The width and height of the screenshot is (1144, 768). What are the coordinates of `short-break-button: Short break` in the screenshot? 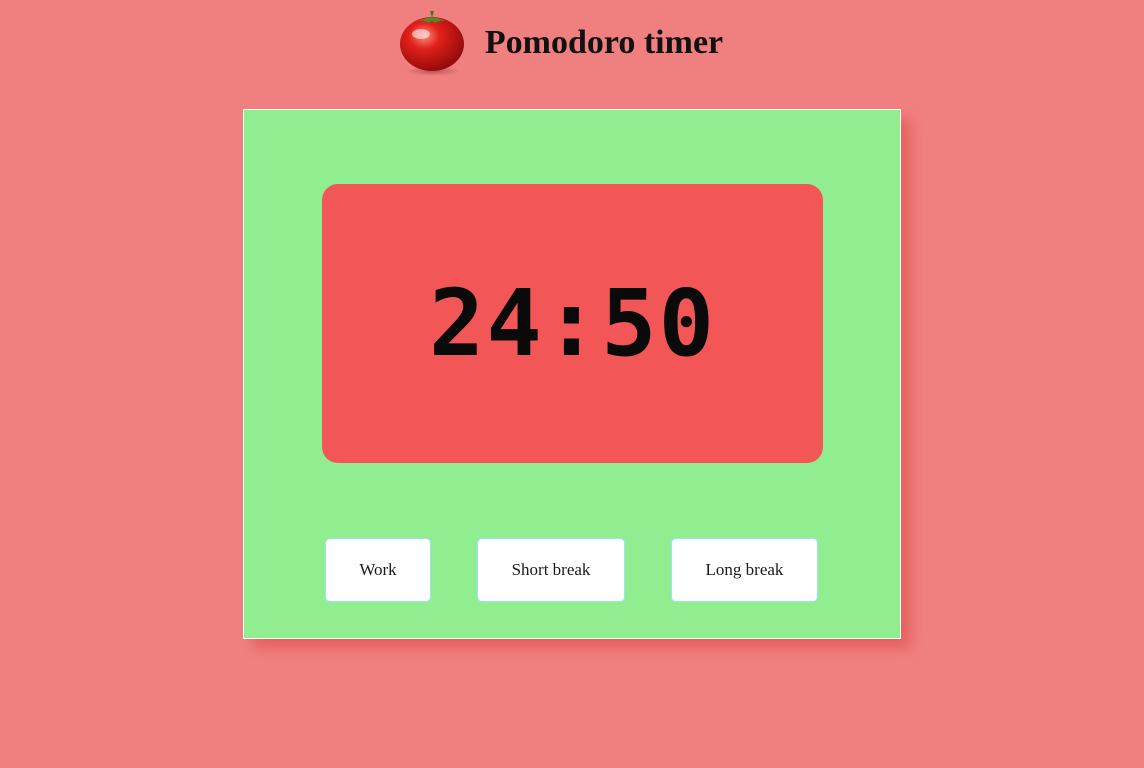 It's located at (551, 570).